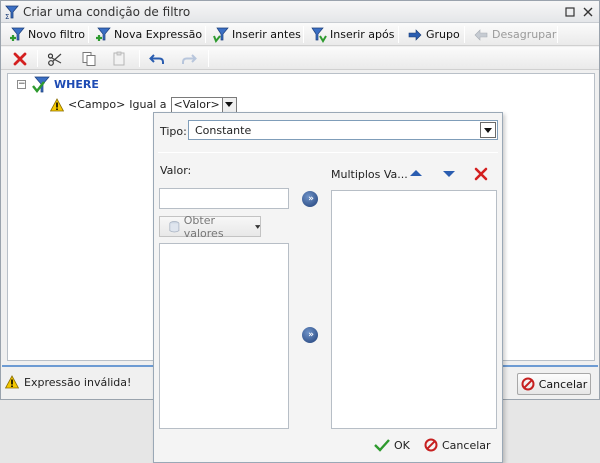 This screenshot has height=463, width=600. I want to click on arrow-up-icon, so click(416, 173).